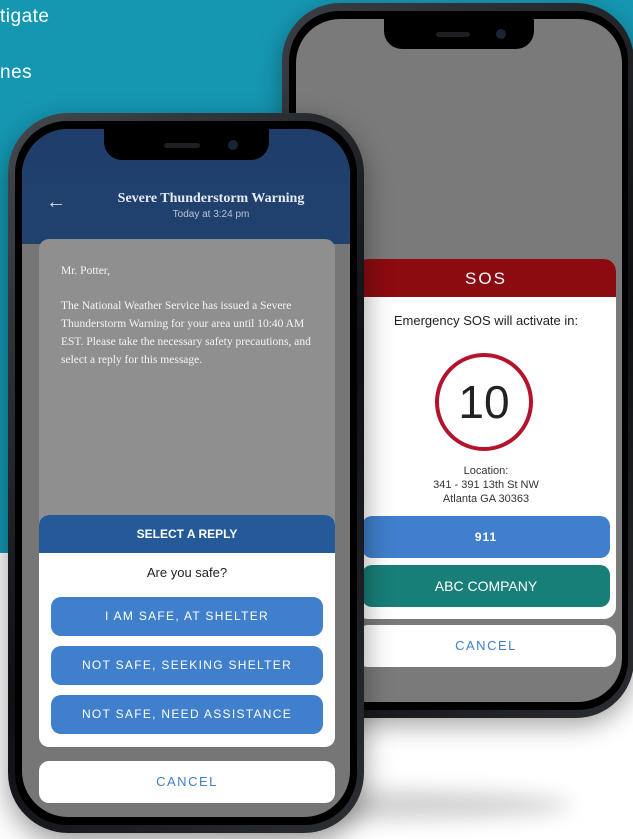 This screenshot has width=633, height=839. Describe the element at coordinates (187, 665) in the screenshot. I see `reply-seeking-shelter-button: NOT SAFE, SEEKING SHELTER` at that location.